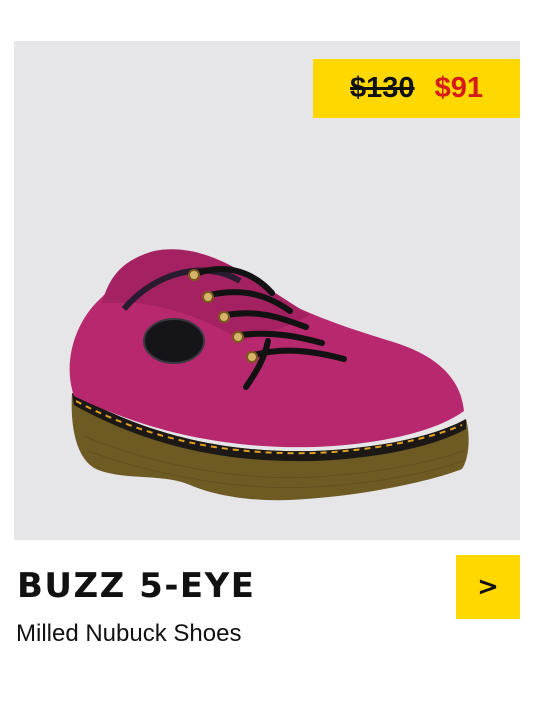  I want to click on sale-price: $91, so click(458, 88).